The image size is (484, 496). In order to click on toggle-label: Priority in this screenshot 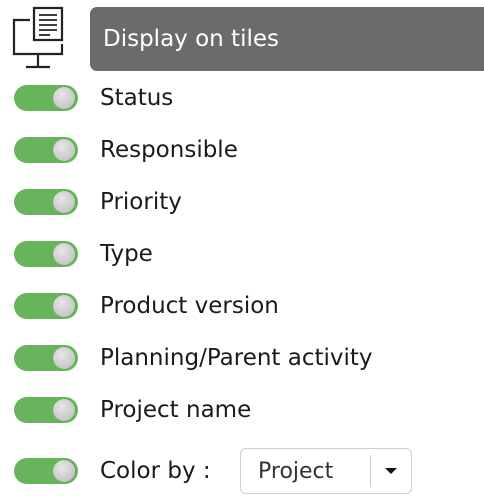, I will do `click(141, 202)`.